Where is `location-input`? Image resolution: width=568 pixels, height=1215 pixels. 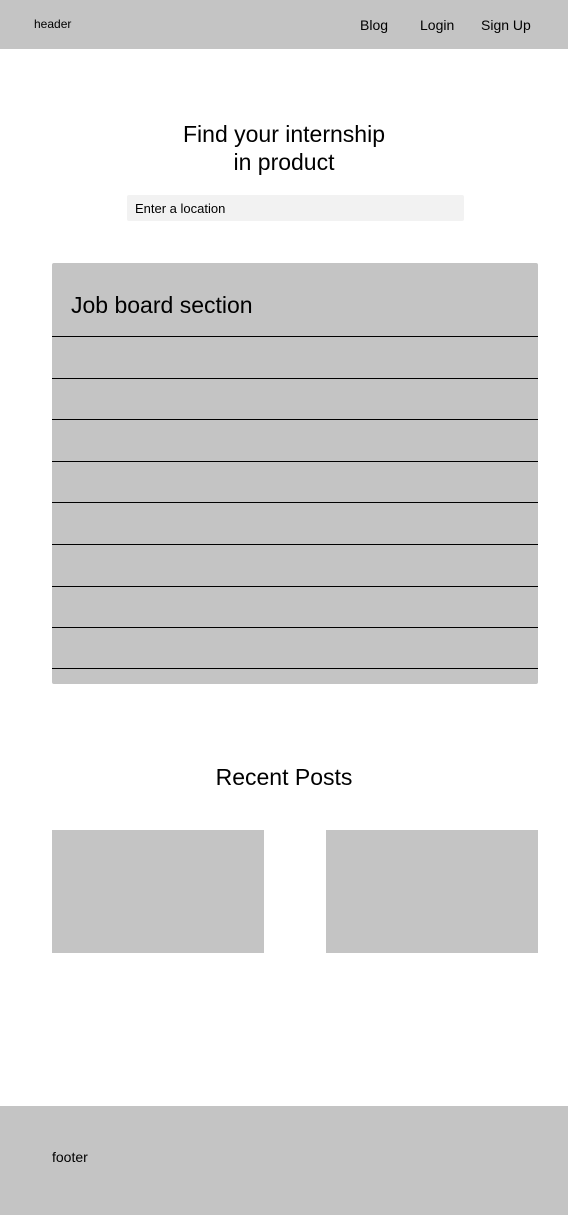
location-input is located at coordinates (295, 208).